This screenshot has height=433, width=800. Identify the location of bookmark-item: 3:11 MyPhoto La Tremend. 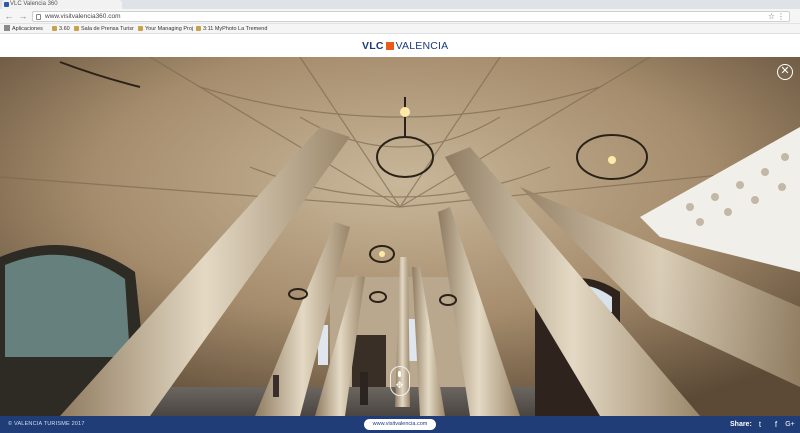
(231, 29).